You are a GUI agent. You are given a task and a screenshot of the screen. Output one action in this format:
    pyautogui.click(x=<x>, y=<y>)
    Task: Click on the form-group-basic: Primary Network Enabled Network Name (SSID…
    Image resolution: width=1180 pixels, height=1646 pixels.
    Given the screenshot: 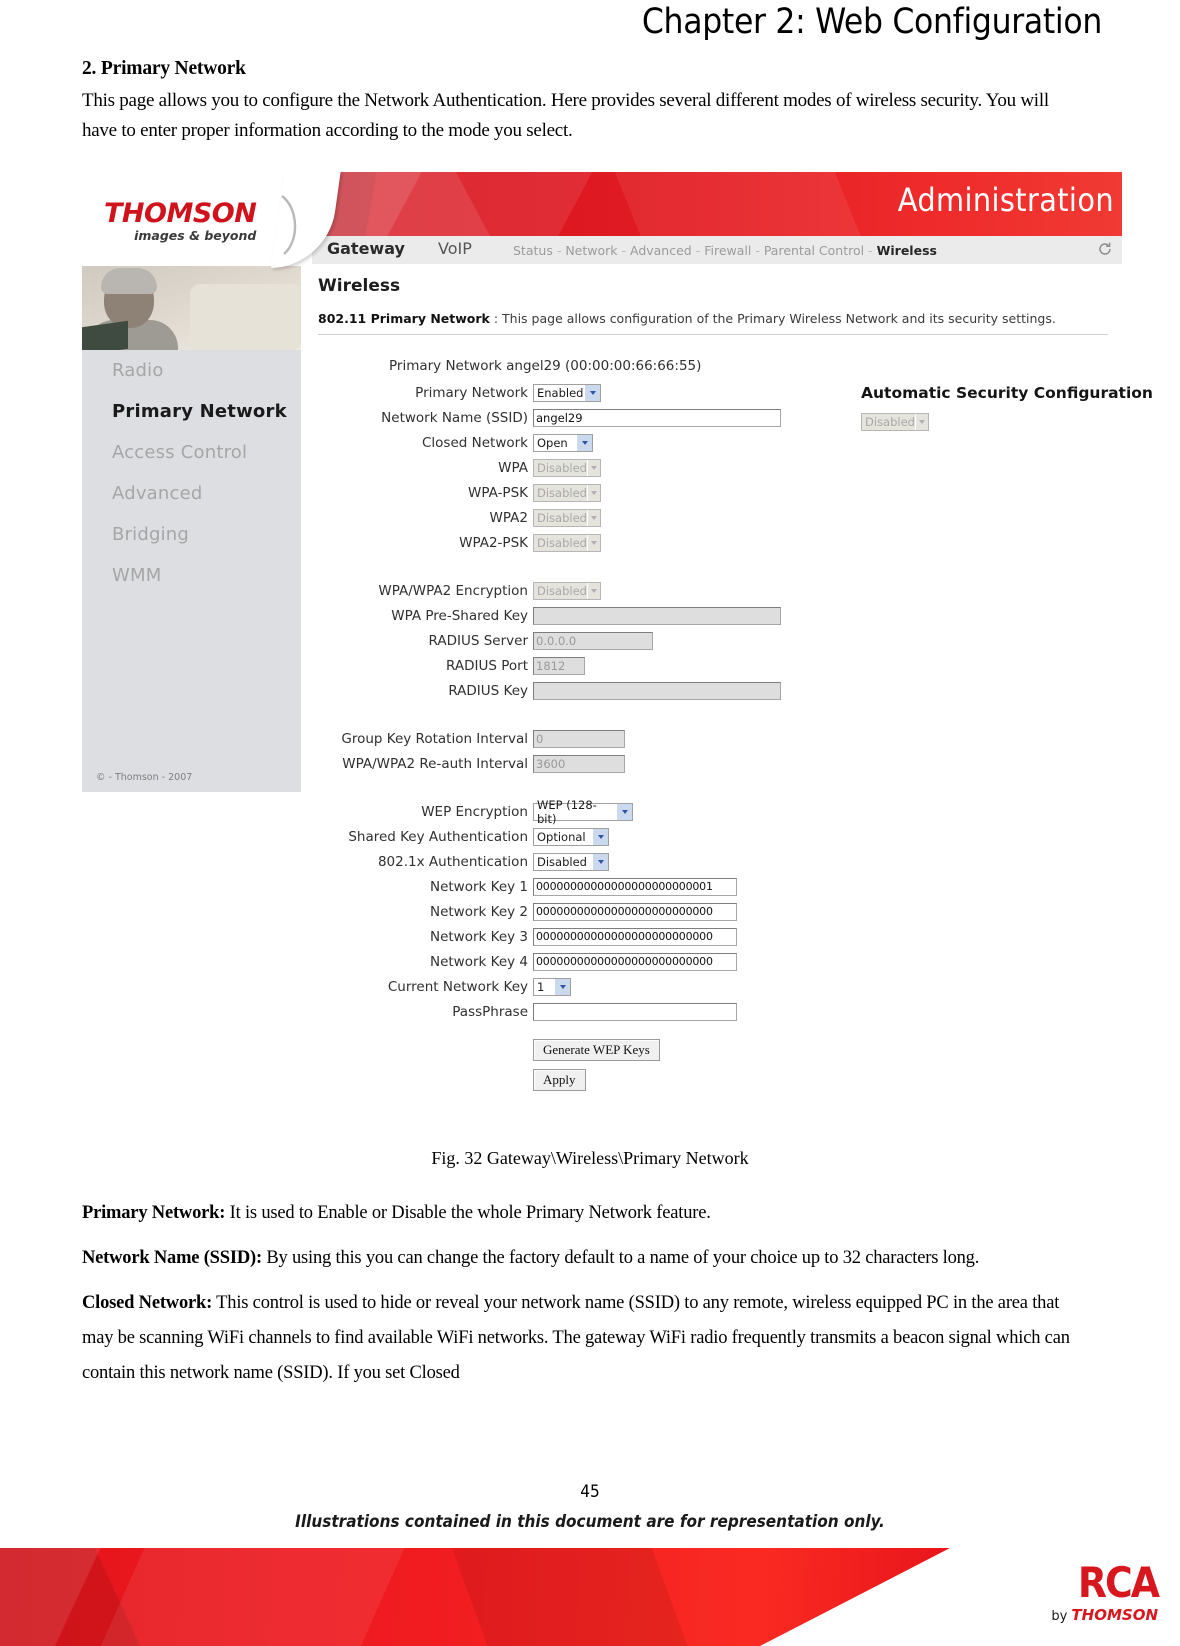 What is the action you would take?
    pyautogui.click(x=711, y=467)
    